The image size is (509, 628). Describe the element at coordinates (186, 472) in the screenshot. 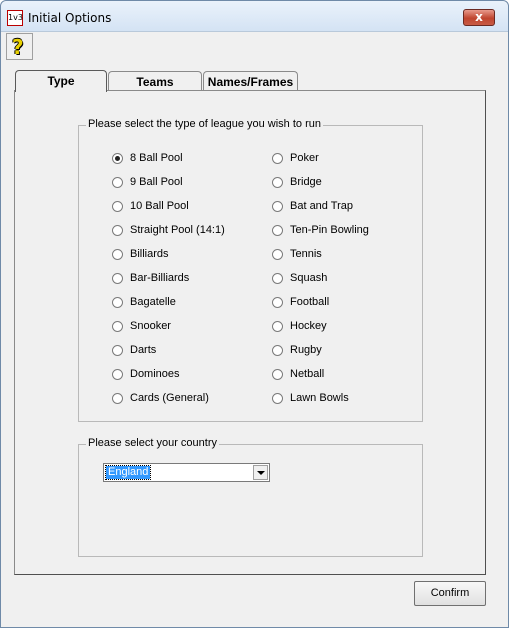

I see `country-select: England` at that location.